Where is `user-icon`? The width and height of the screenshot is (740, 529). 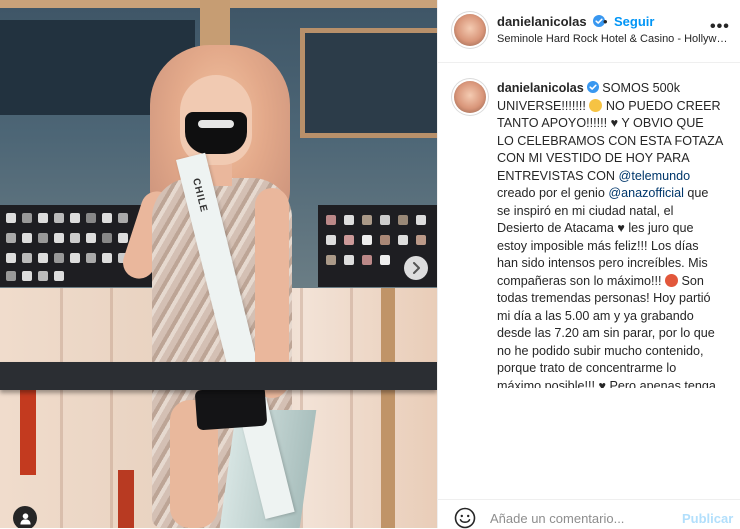
user-icon is located at coordinates (25, 518).